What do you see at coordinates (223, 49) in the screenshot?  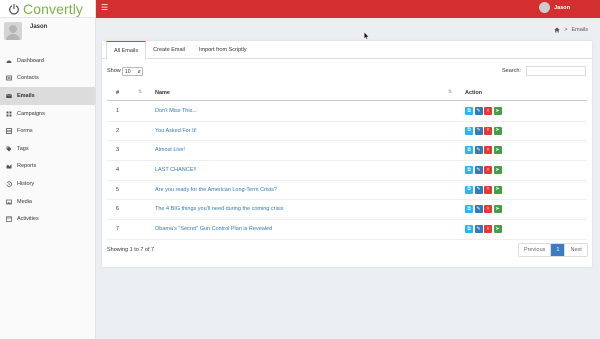 I see `tab-import-from-scriptly: Import from Scriptly` at bounding box center [223, 49].